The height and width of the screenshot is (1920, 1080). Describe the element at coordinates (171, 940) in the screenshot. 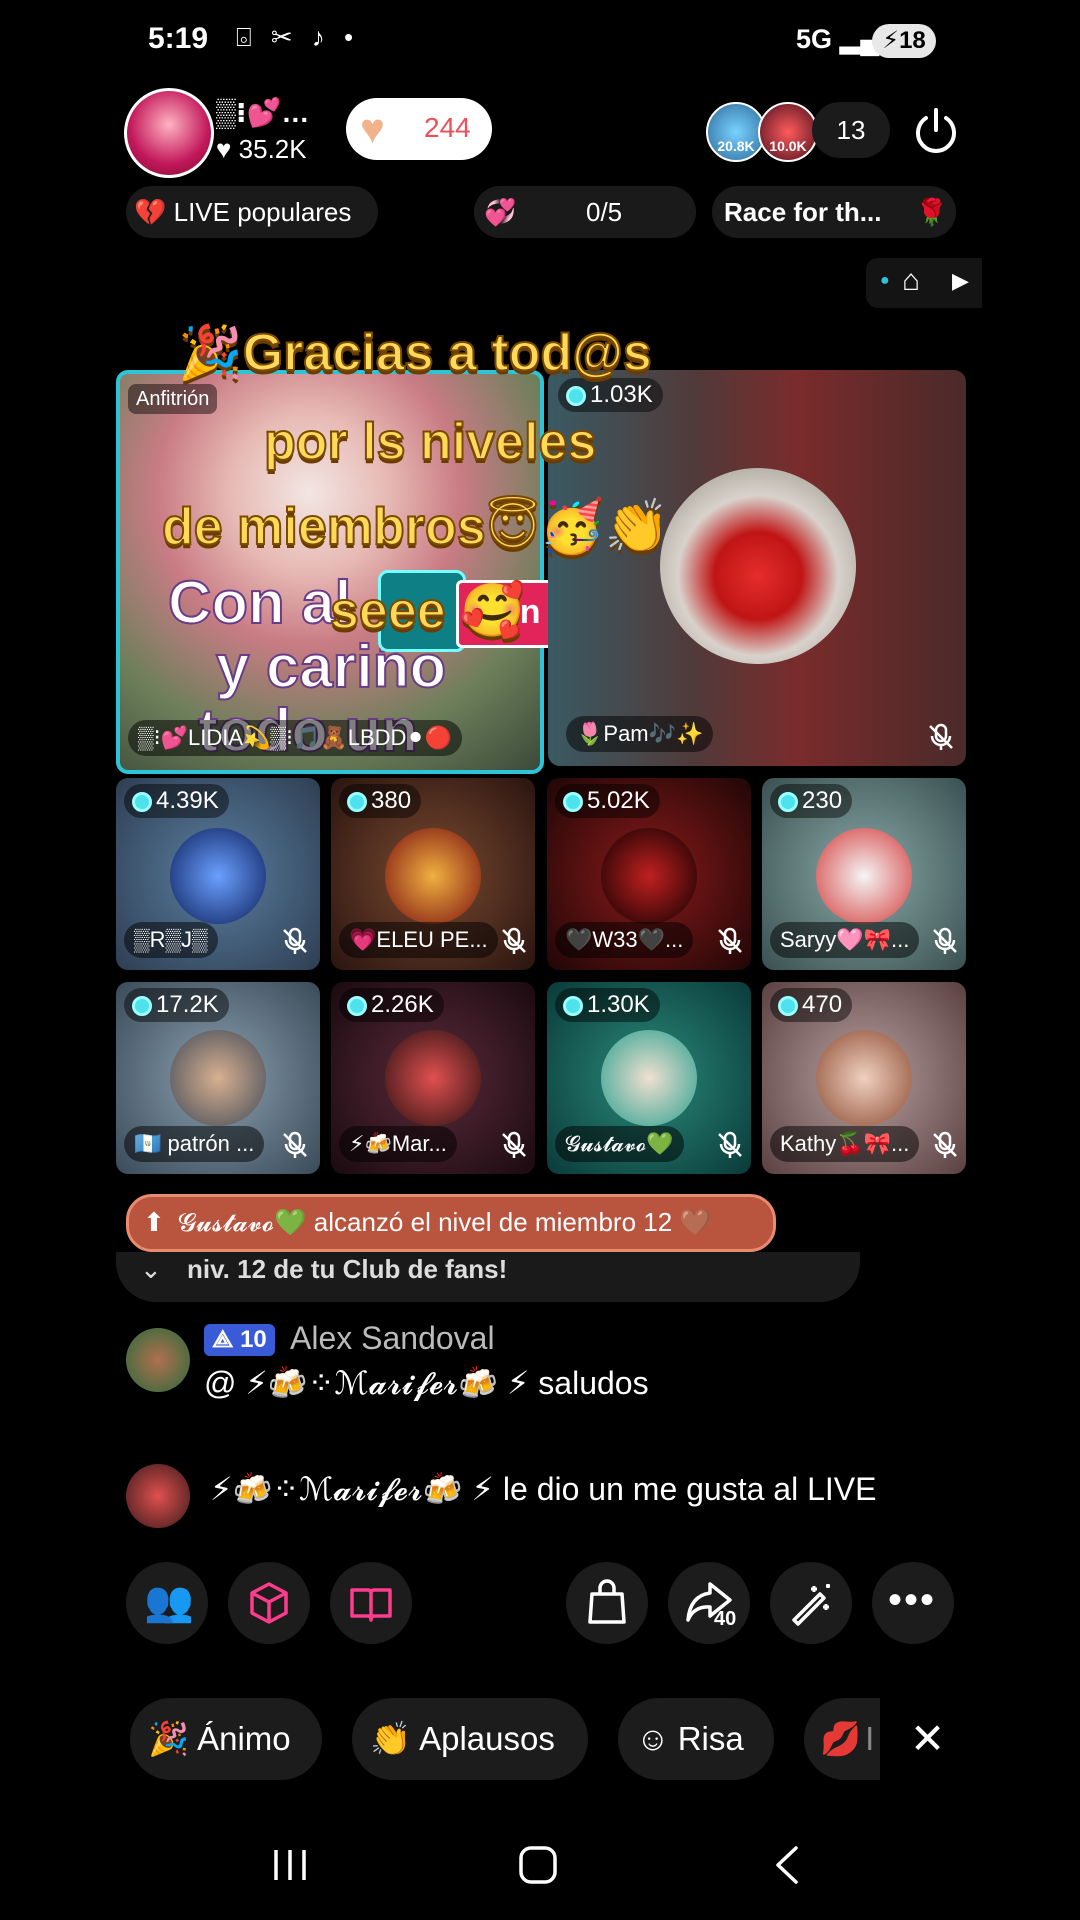

I see `guest-name: ▒R▒J▒` at that location.